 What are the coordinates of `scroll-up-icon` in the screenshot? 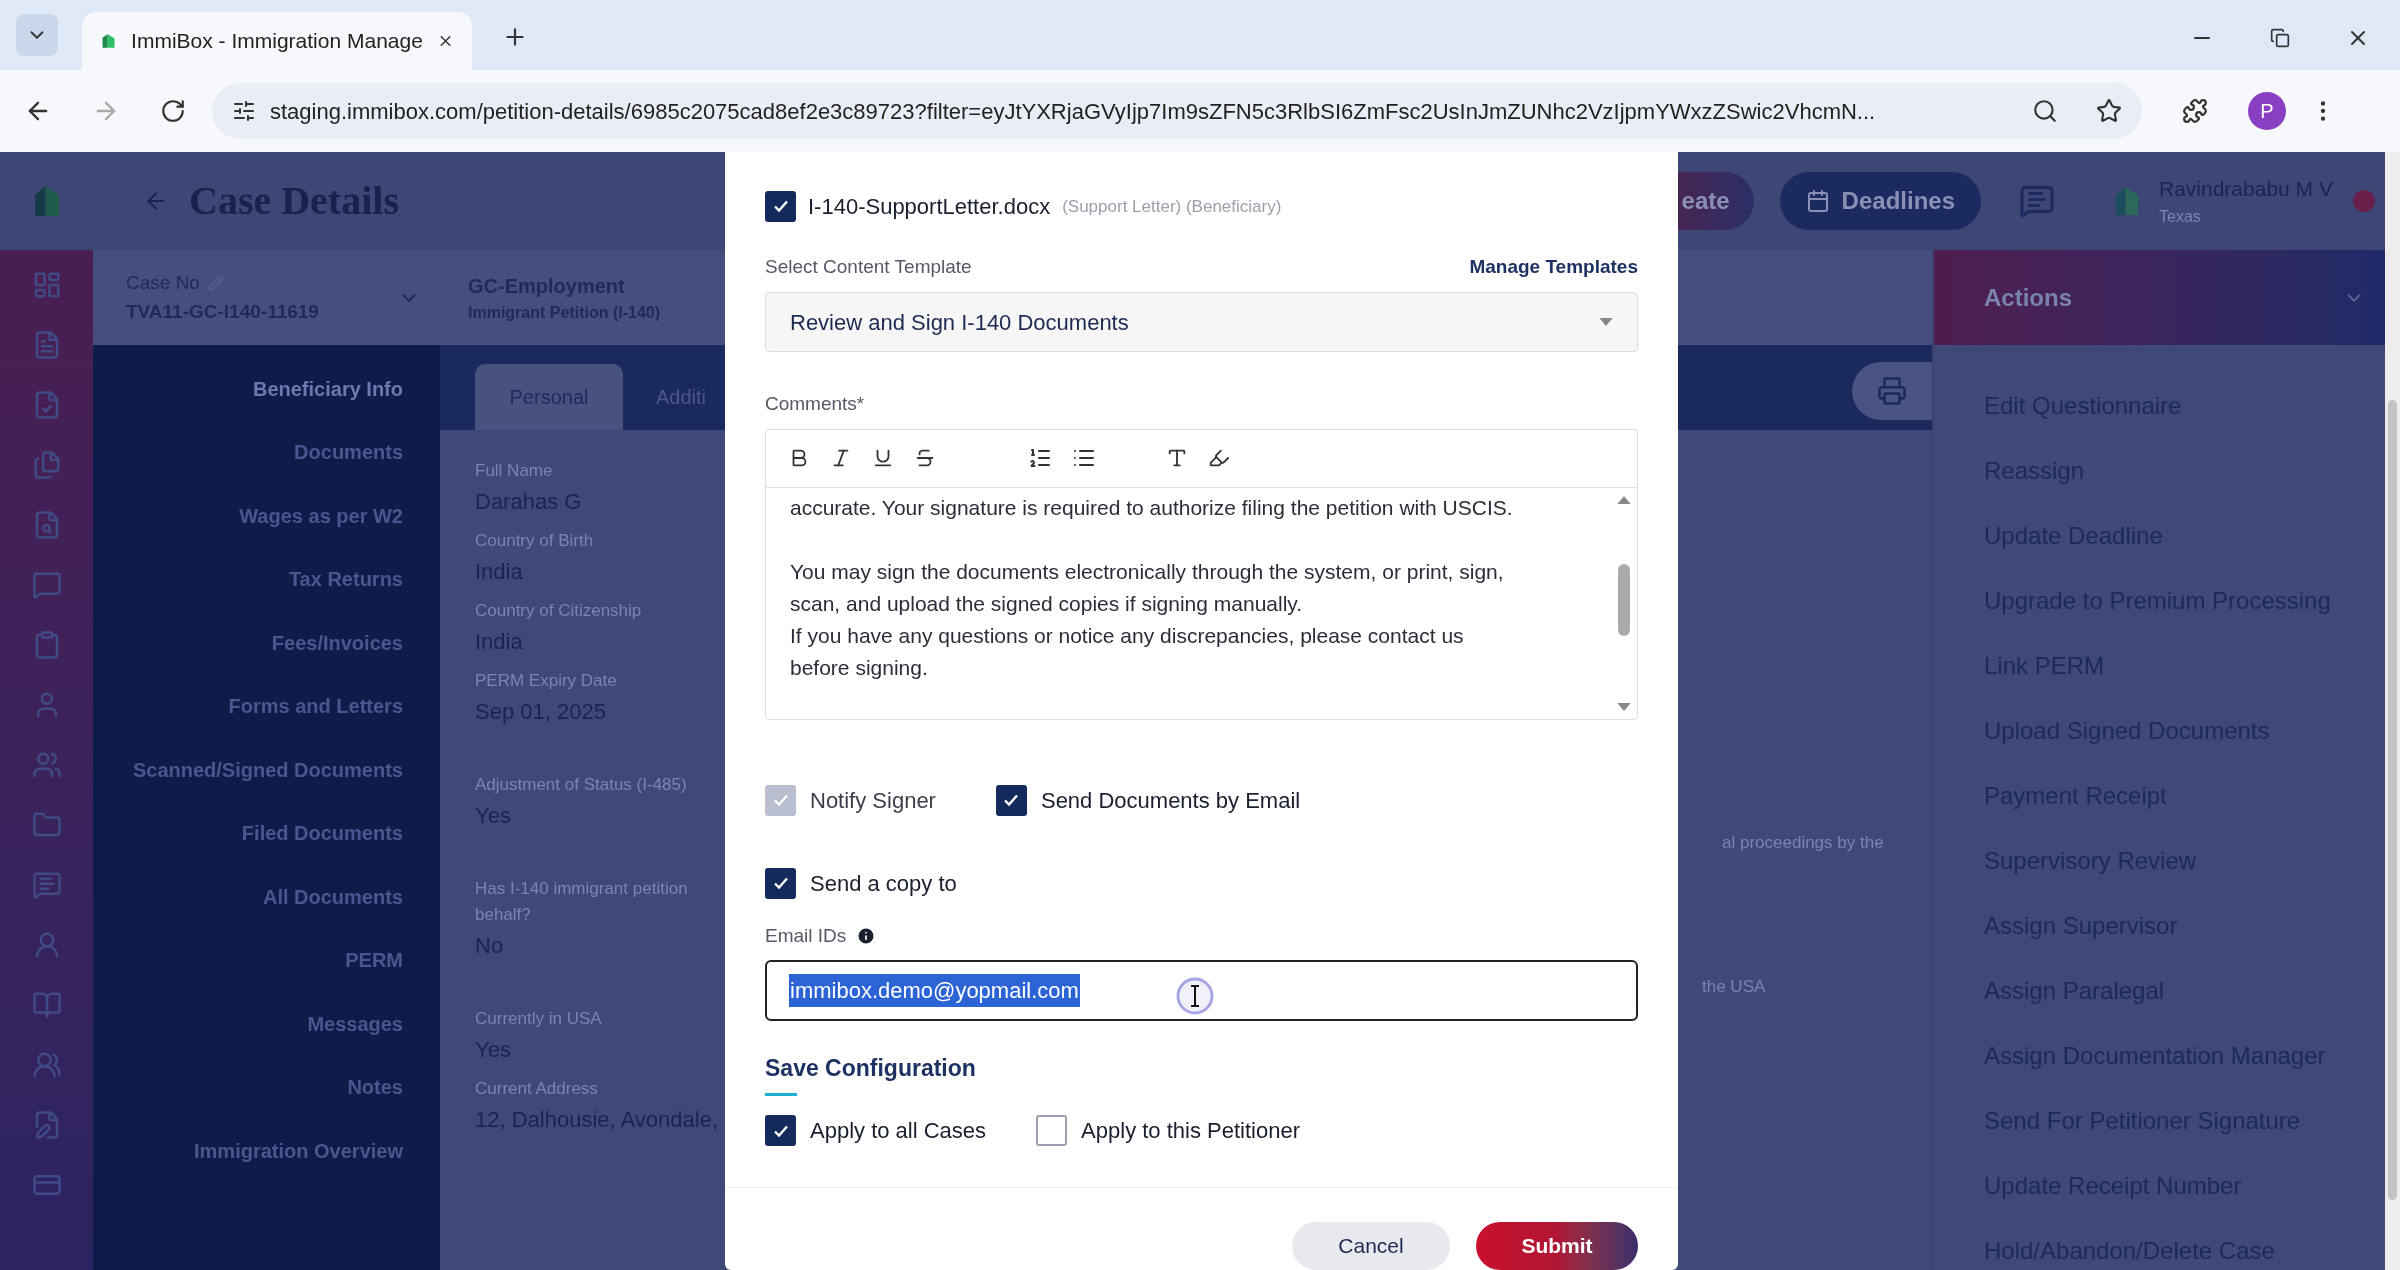 It's located at (1624, 499).